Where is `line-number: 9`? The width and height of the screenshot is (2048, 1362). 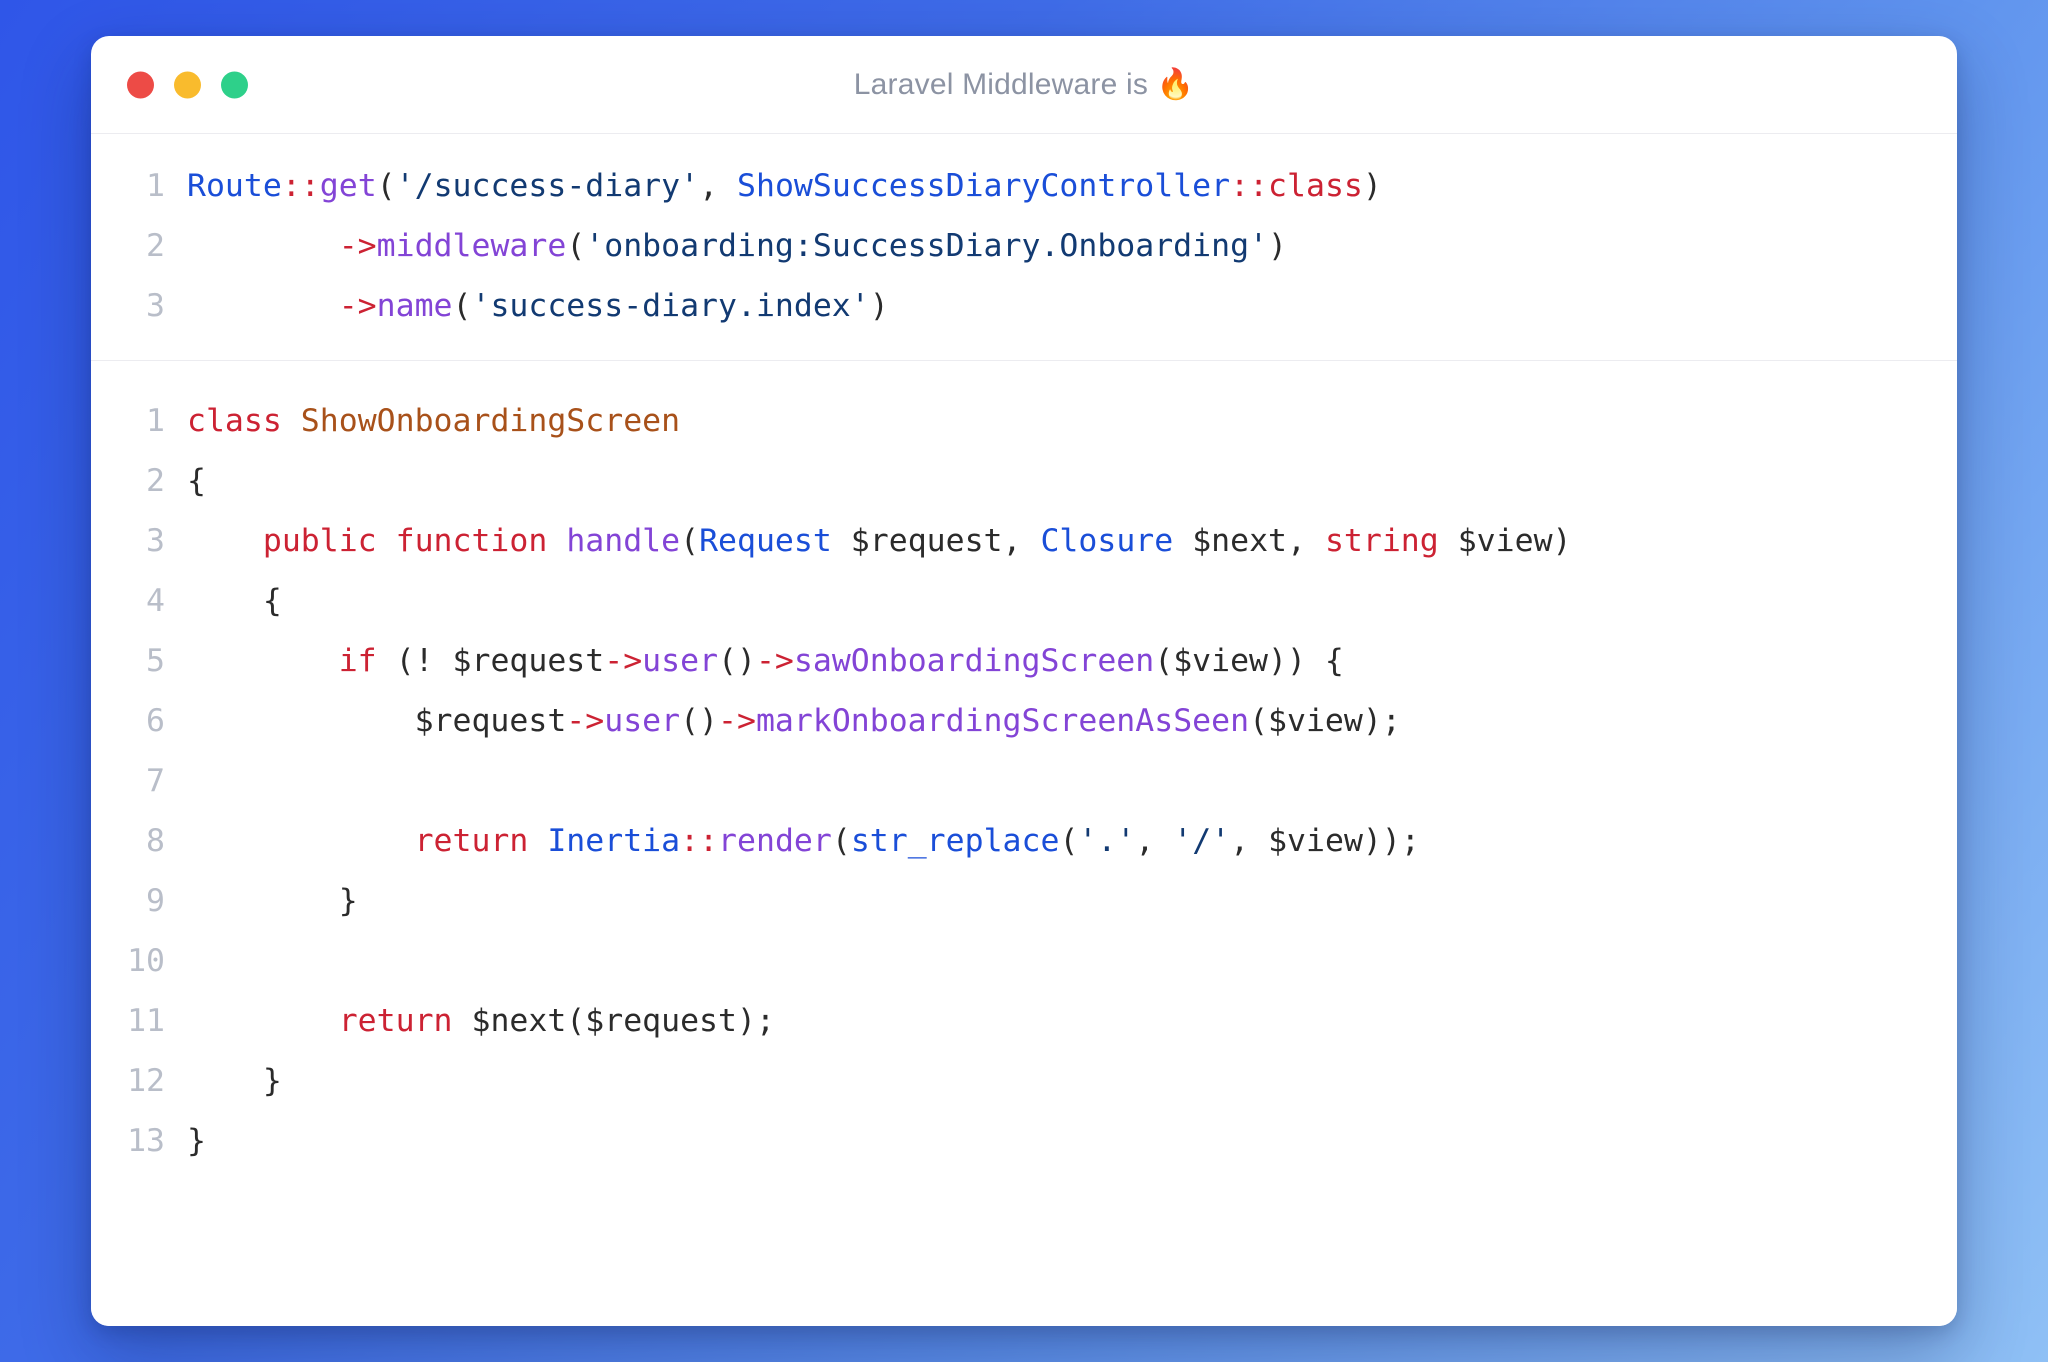
line-number: 9 is located at coordinates (155, 901).